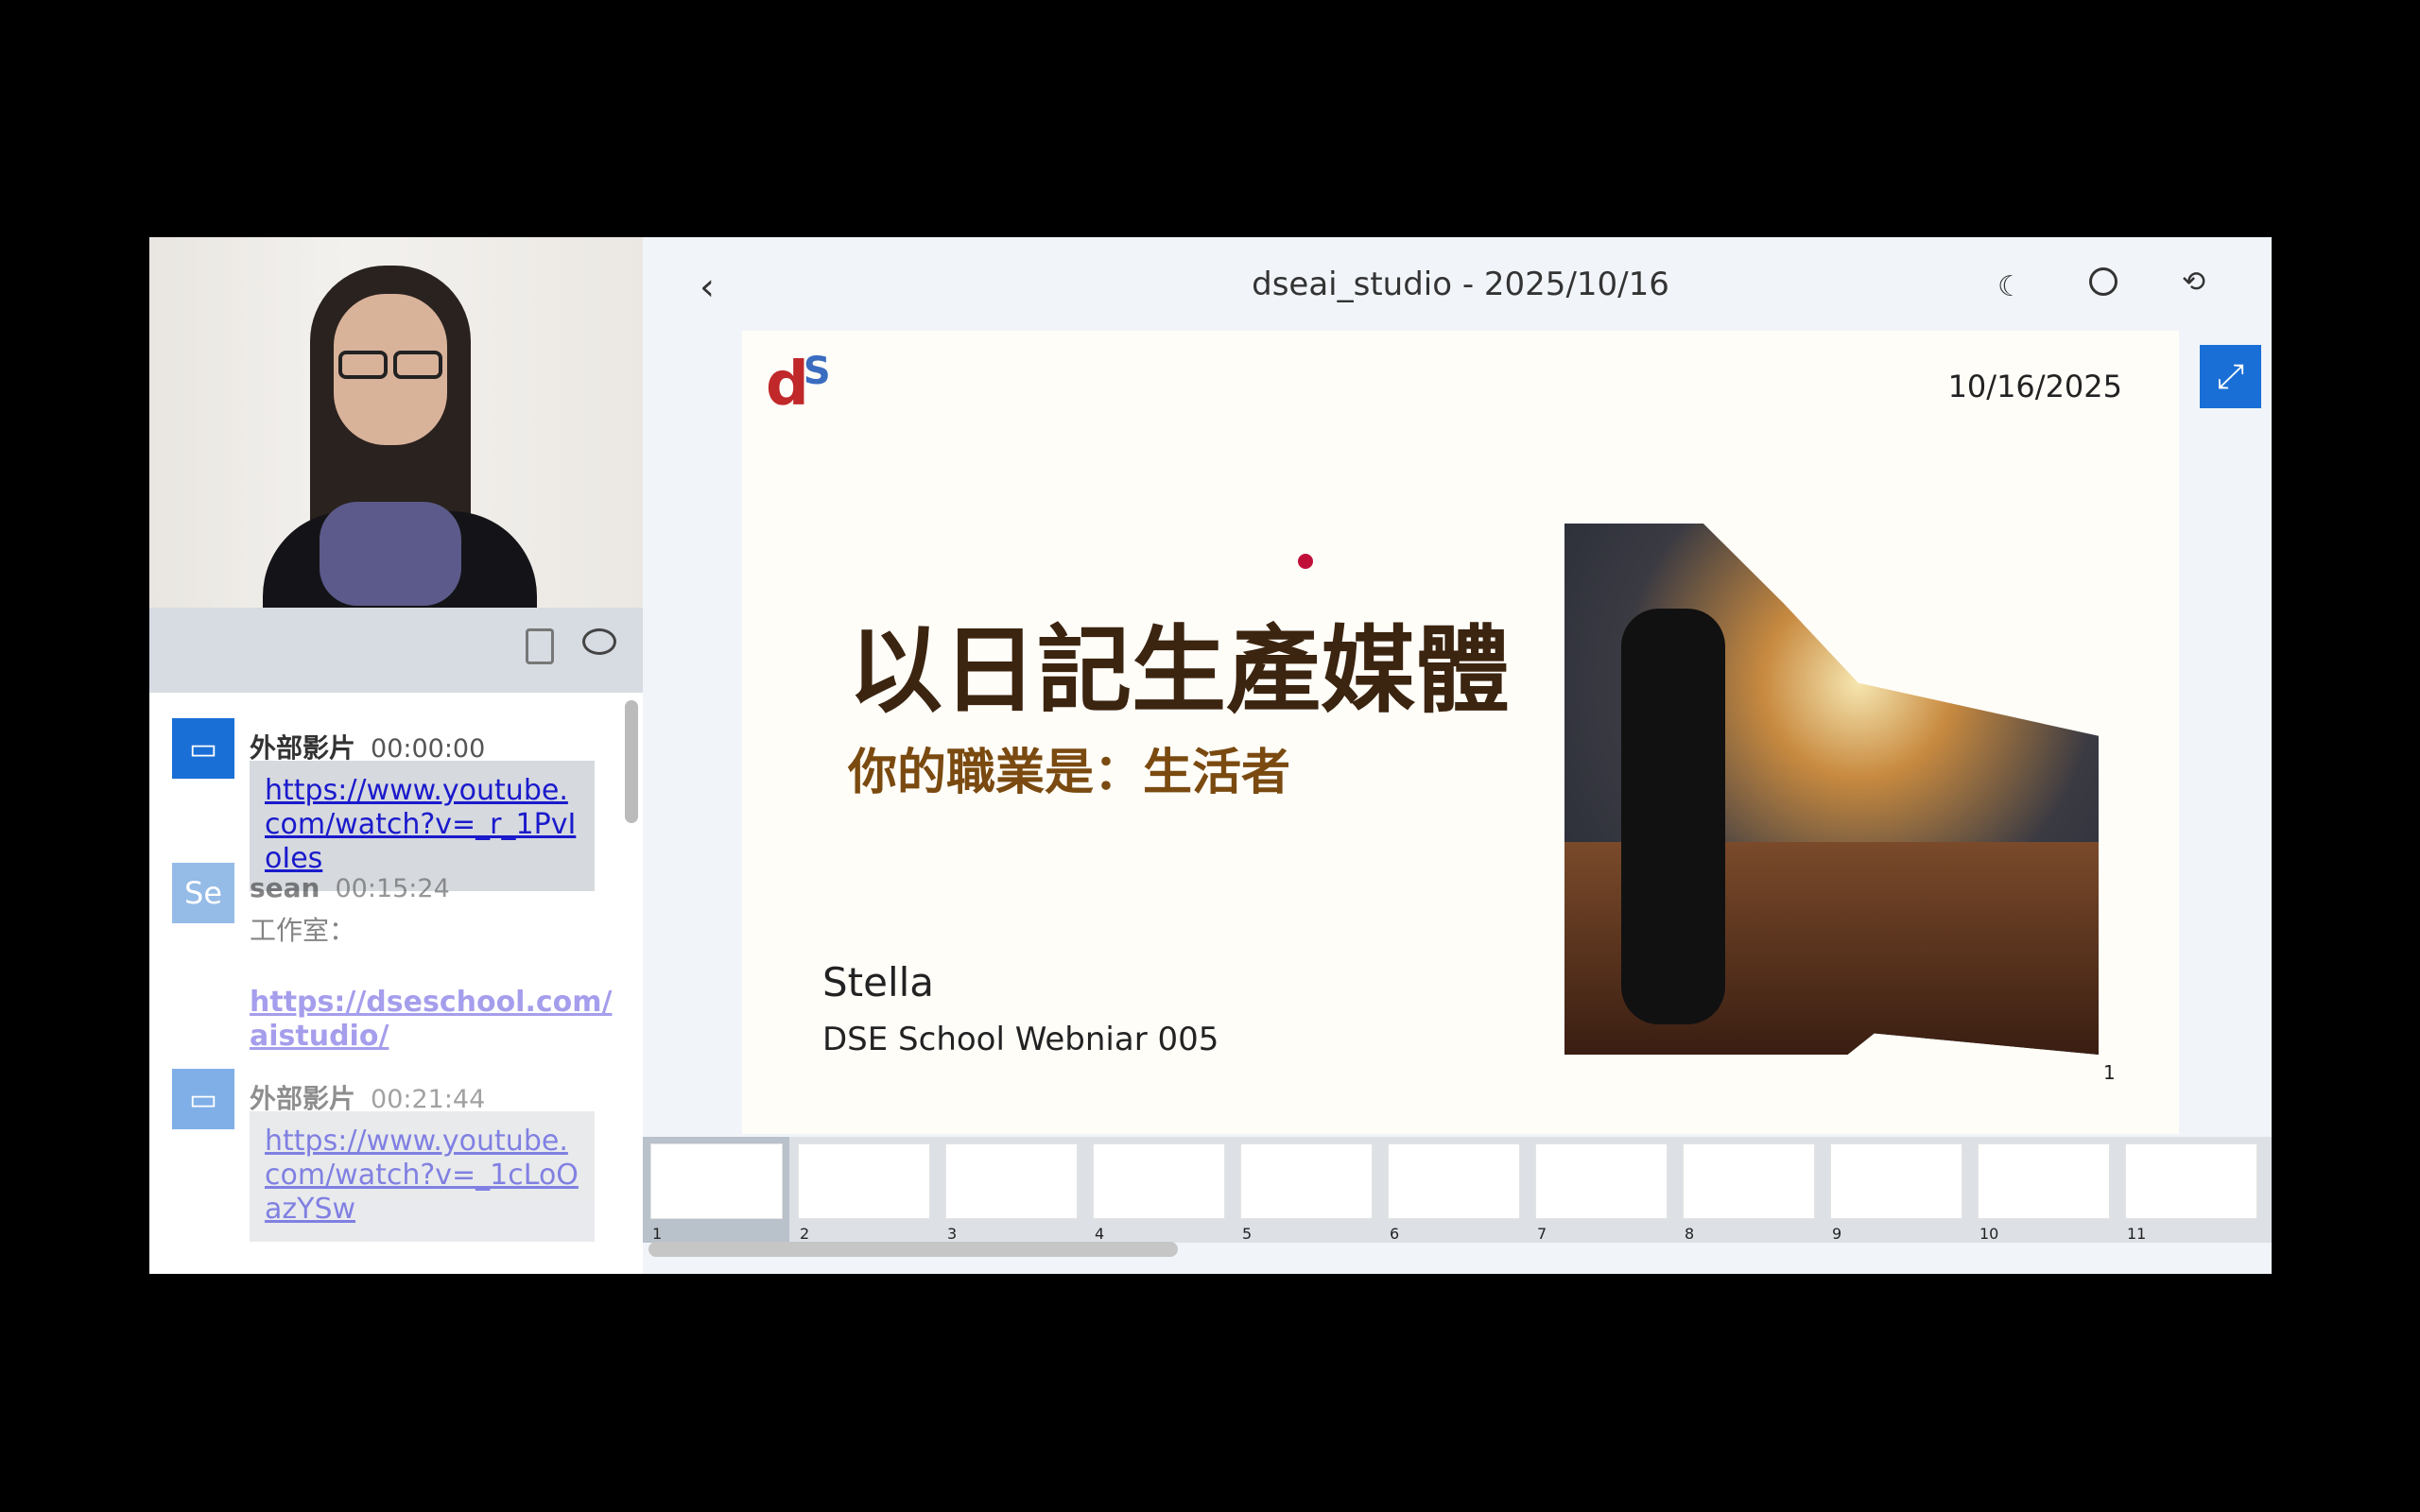 The width and height of the screenshot is (2420, 1512). I want to click on webcam-video, so click(396, 422).